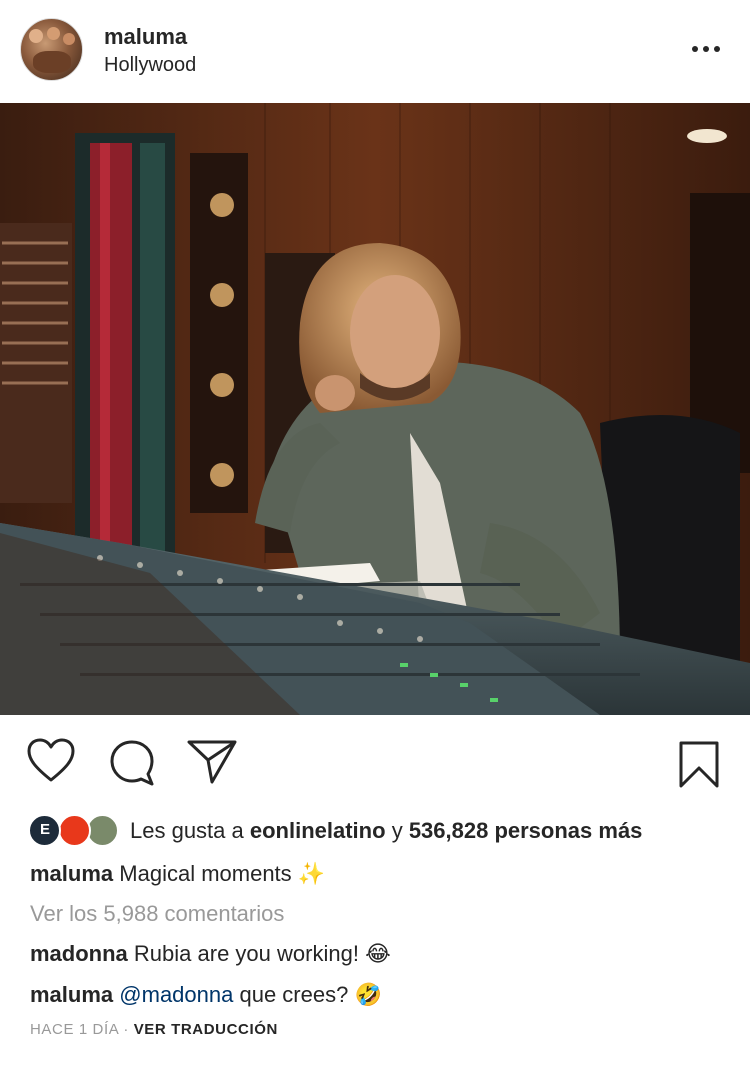  What do you see at coordinates (699, 765) in the screenshot?
I see `bookmark-icon` at bounding box center [699, 765].